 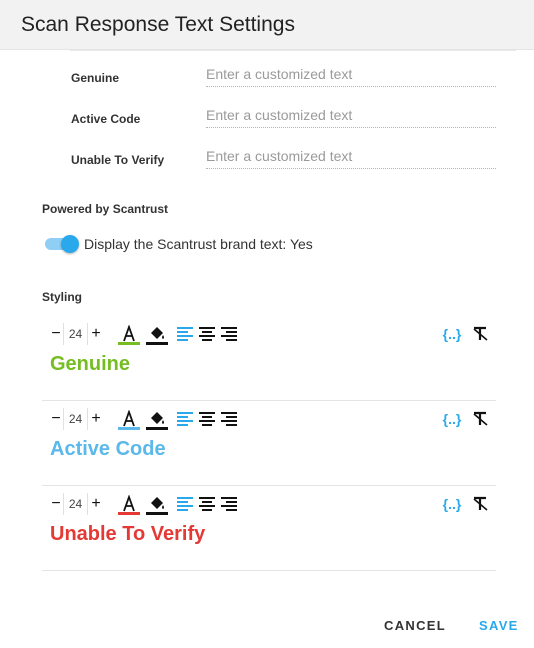 I want to click on style-block-genuine: − 24 + {..} Genuine, so click(x=269, y=358).